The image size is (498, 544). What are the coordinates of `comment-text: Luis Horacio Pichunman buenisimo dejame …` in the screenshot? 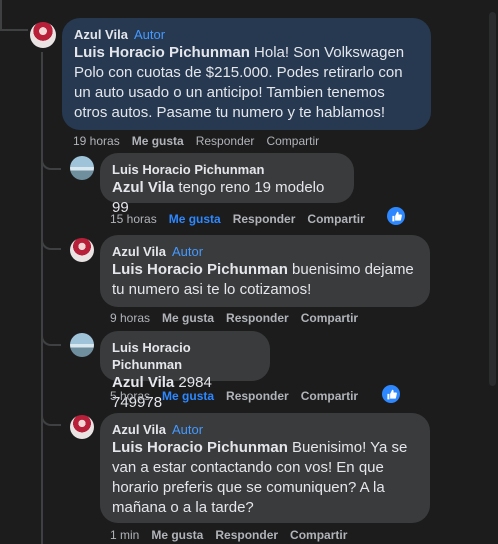 It's located at (265, 280).